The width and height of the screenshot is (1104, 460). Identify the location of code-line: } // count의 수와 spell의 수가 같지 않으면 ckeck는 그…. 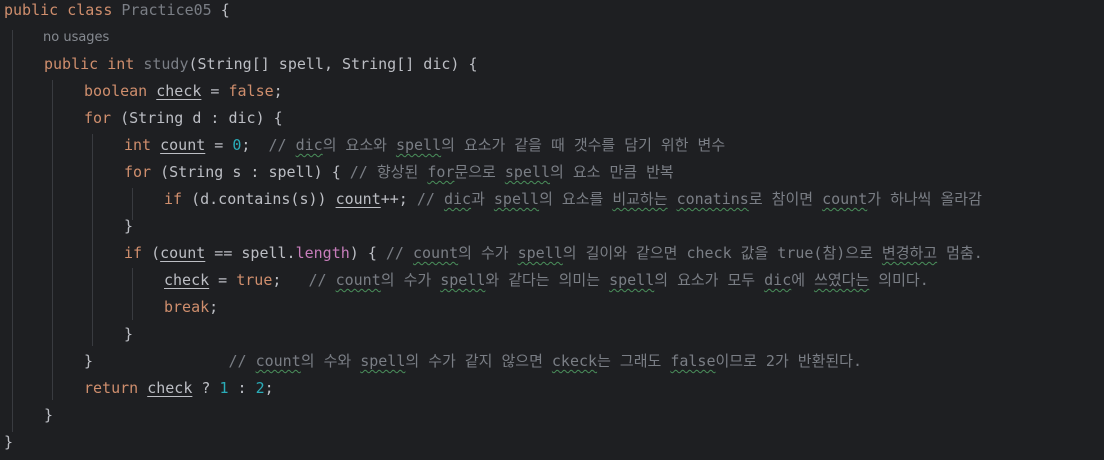
(473, 361).